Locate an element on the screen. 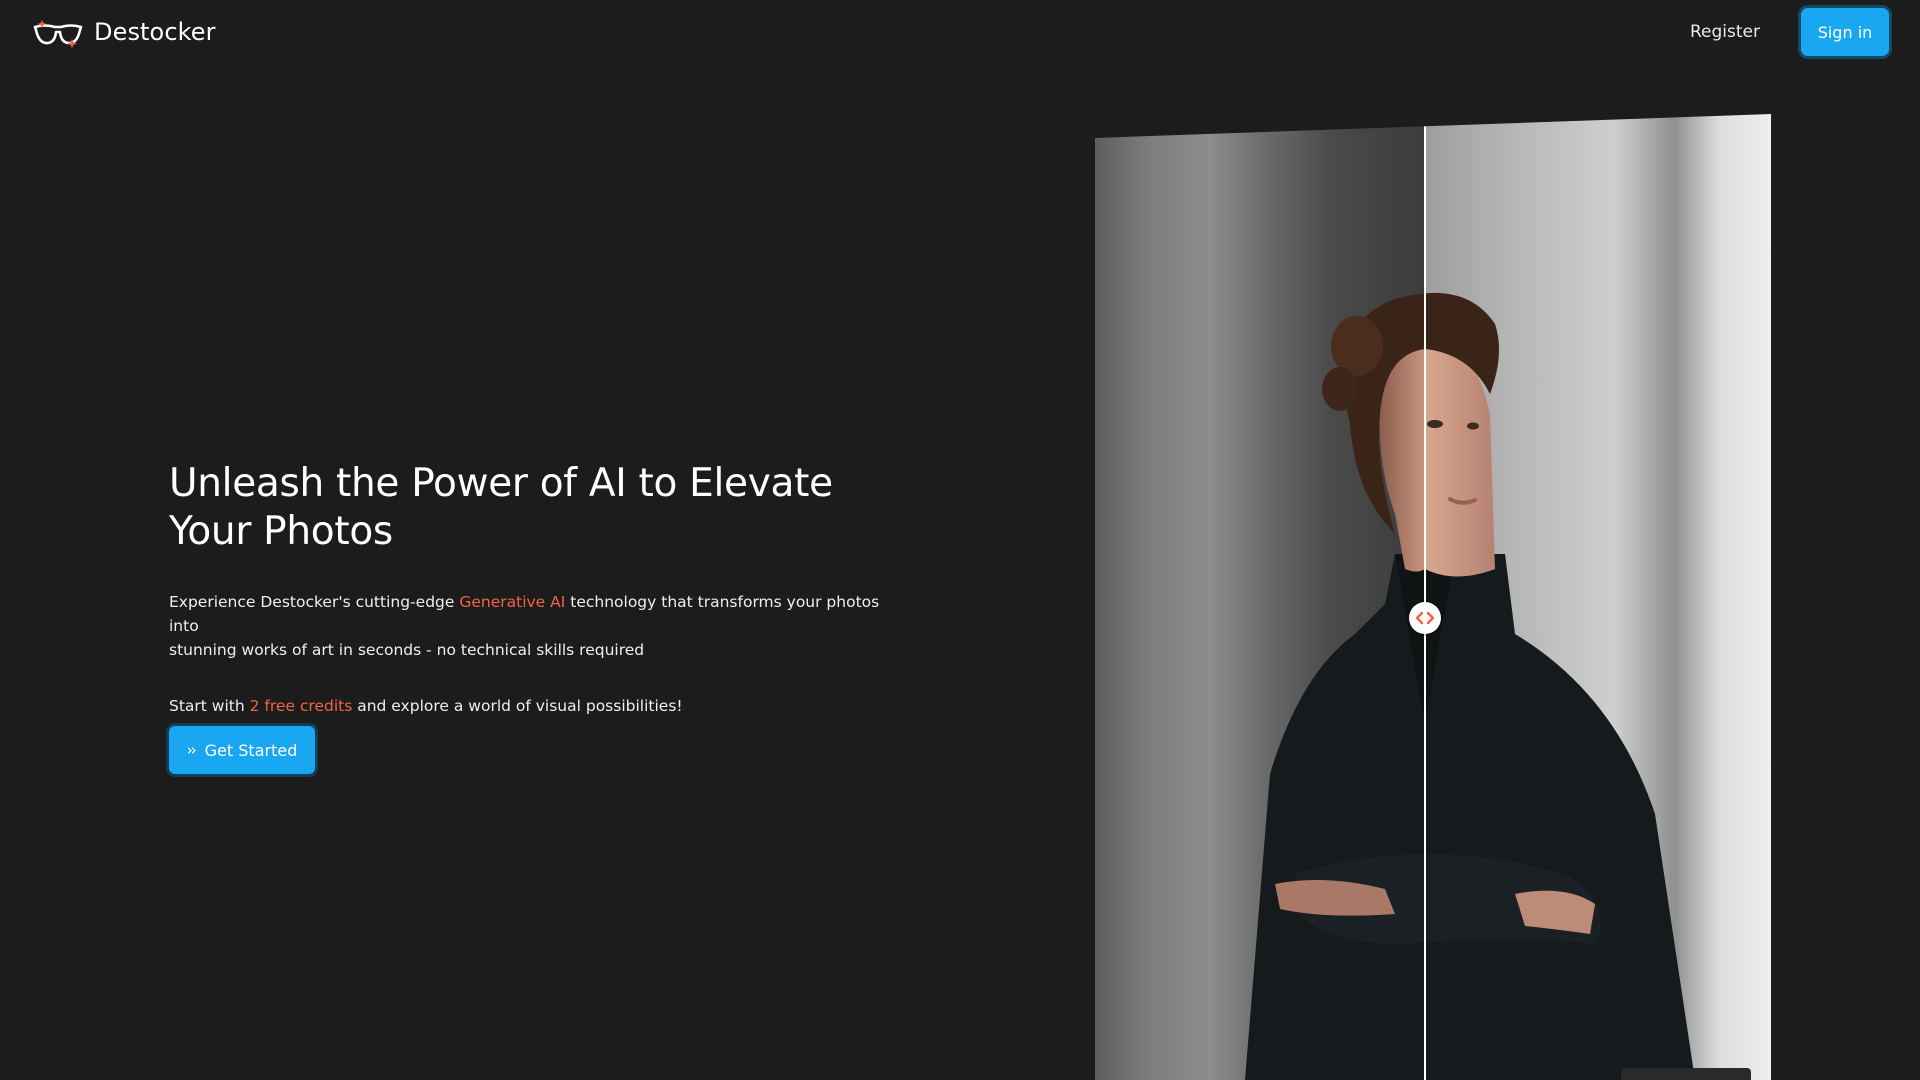  glasses-logo-icon is located at coordinates (58, 34).